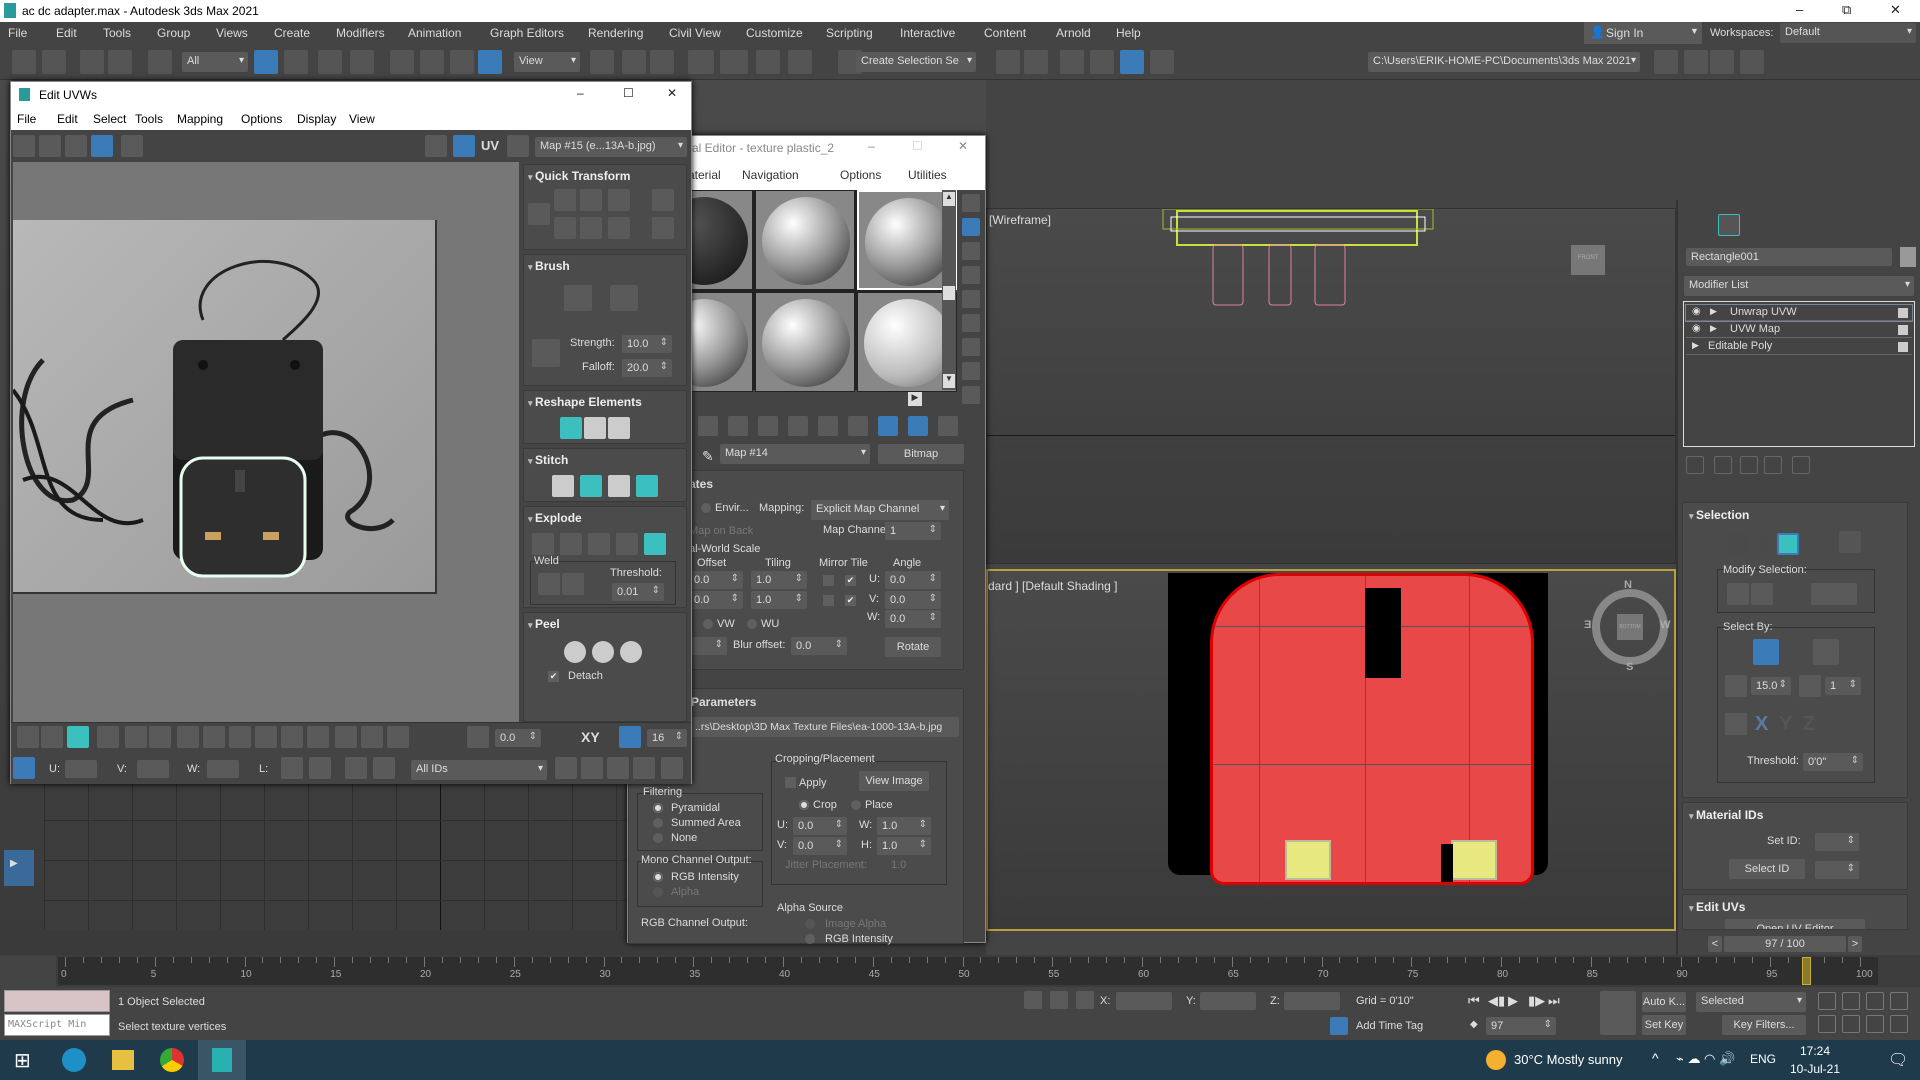 The image size is (1920, 1080). Describe the element at coordinates (585, 402) in the screenshot. I see `reshape-header: Reshape Elements` at that location.